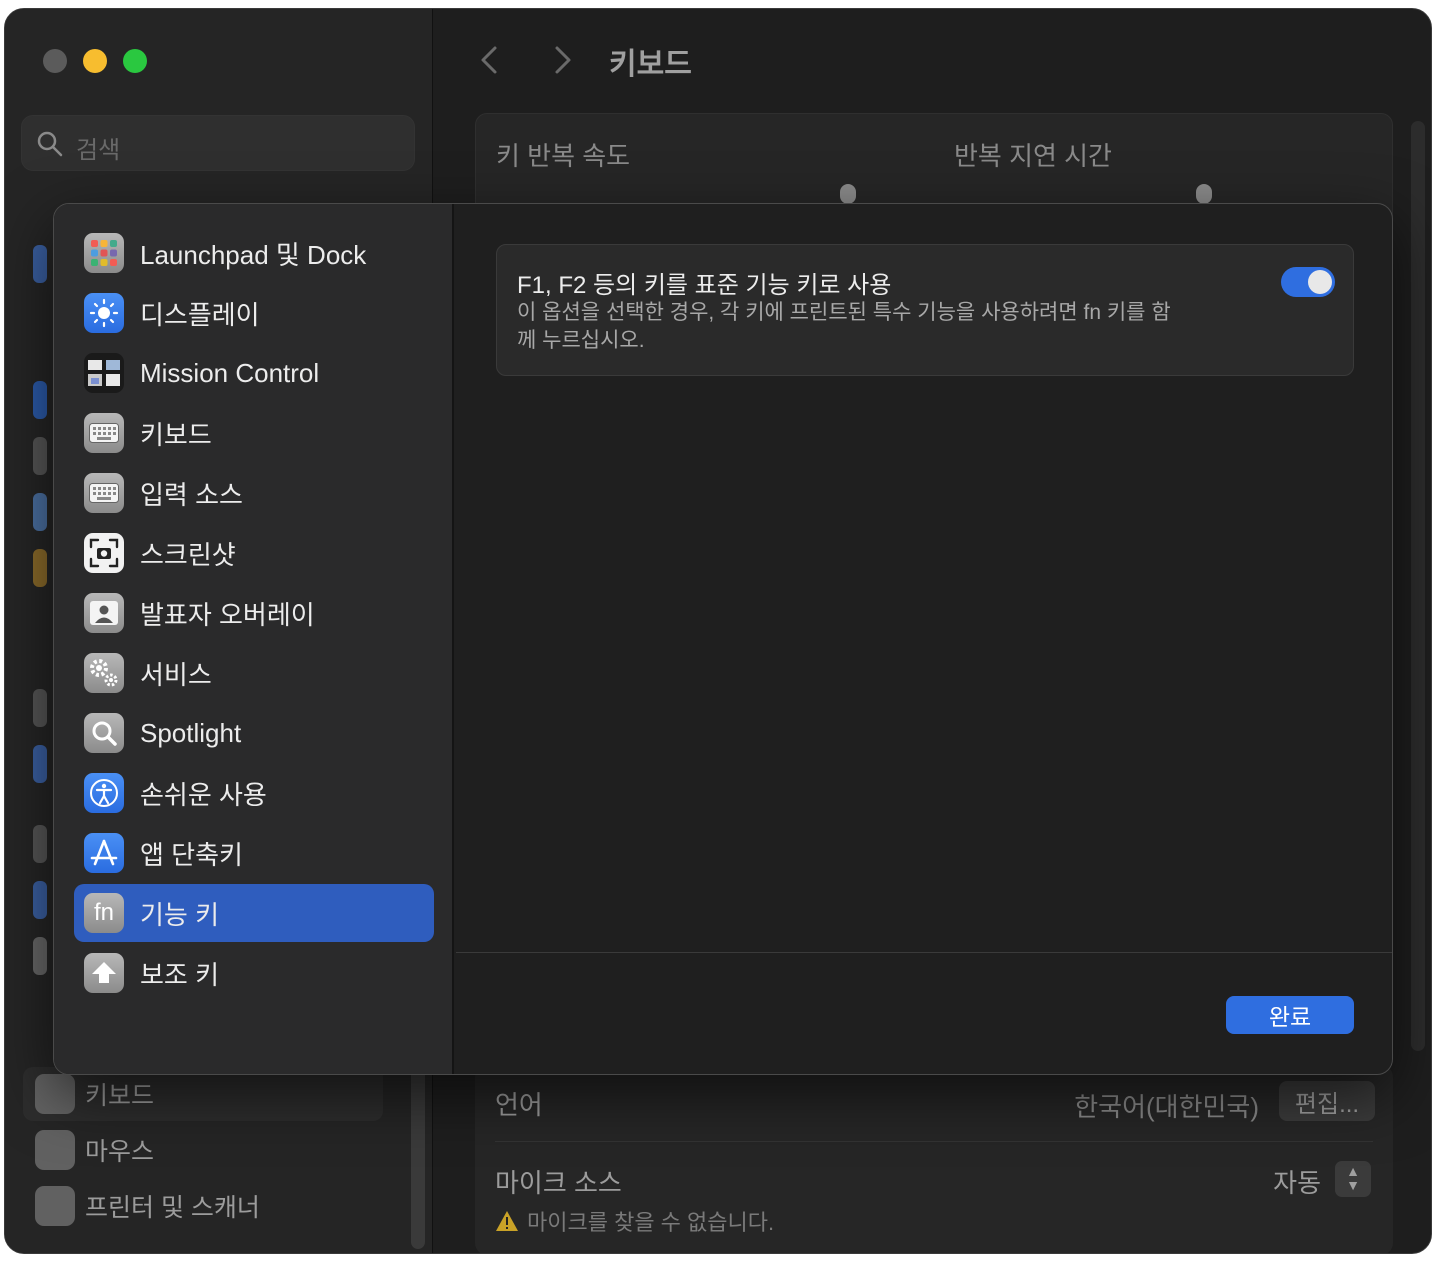 Image resolution: width=1434 pixels, height=1264 pixels. What do you see at coordinates (519, 1105) in the screenshot?
I see `language-label: 언어` at bounding box center [519, 1105].